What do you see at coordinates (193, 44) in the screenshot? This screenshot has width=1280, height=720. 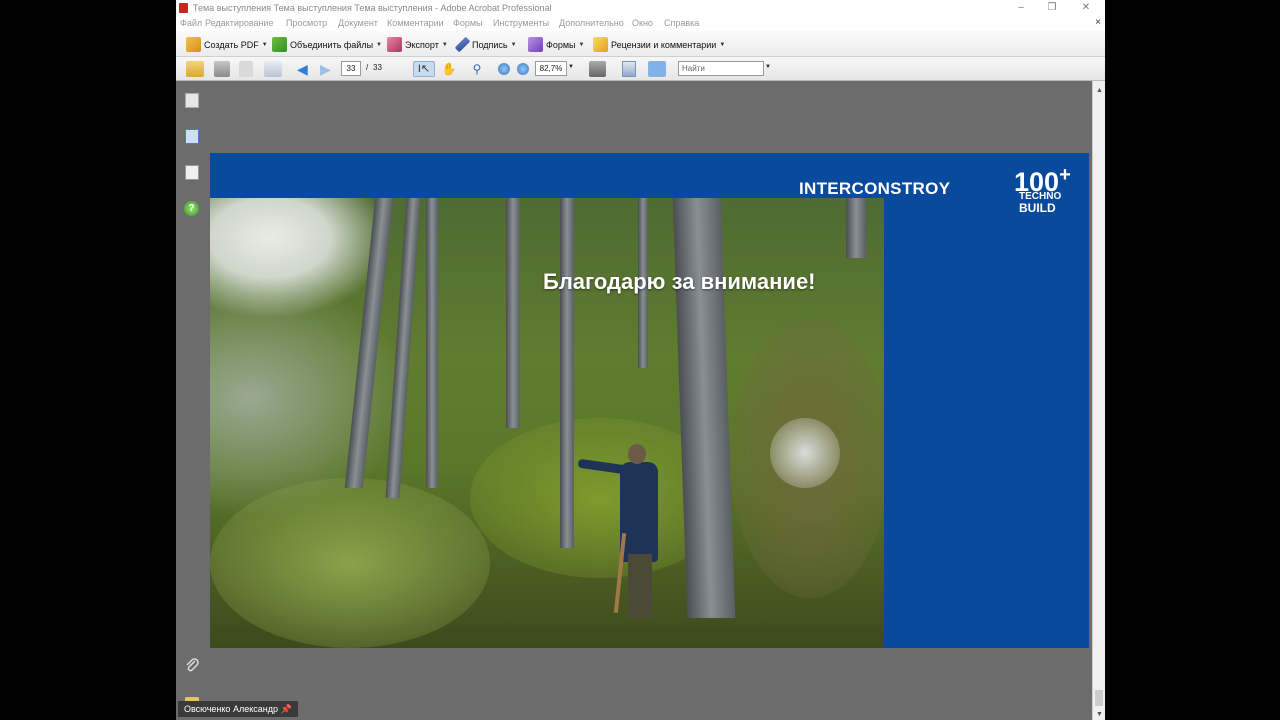 I see `create-pdf-icon` at bounding box center [193, 44].